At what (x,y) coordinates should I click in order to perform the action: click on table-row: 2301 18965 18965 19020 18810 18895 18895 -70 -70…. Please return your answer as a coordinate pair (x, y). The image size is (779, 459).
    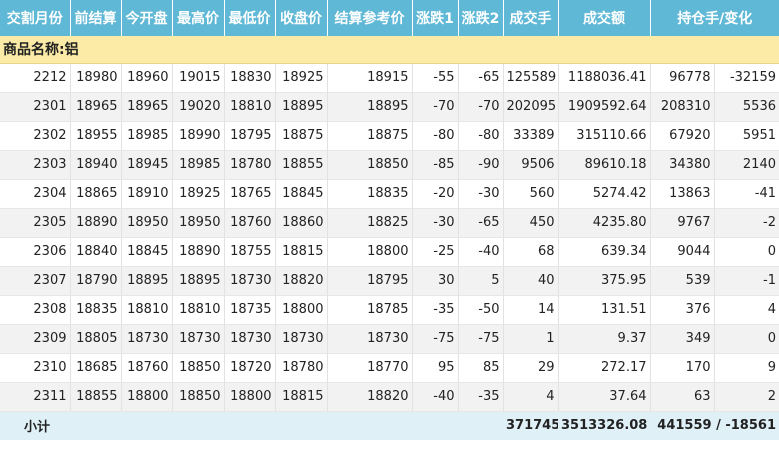
    Looking at the image, I should click on (389, 107).